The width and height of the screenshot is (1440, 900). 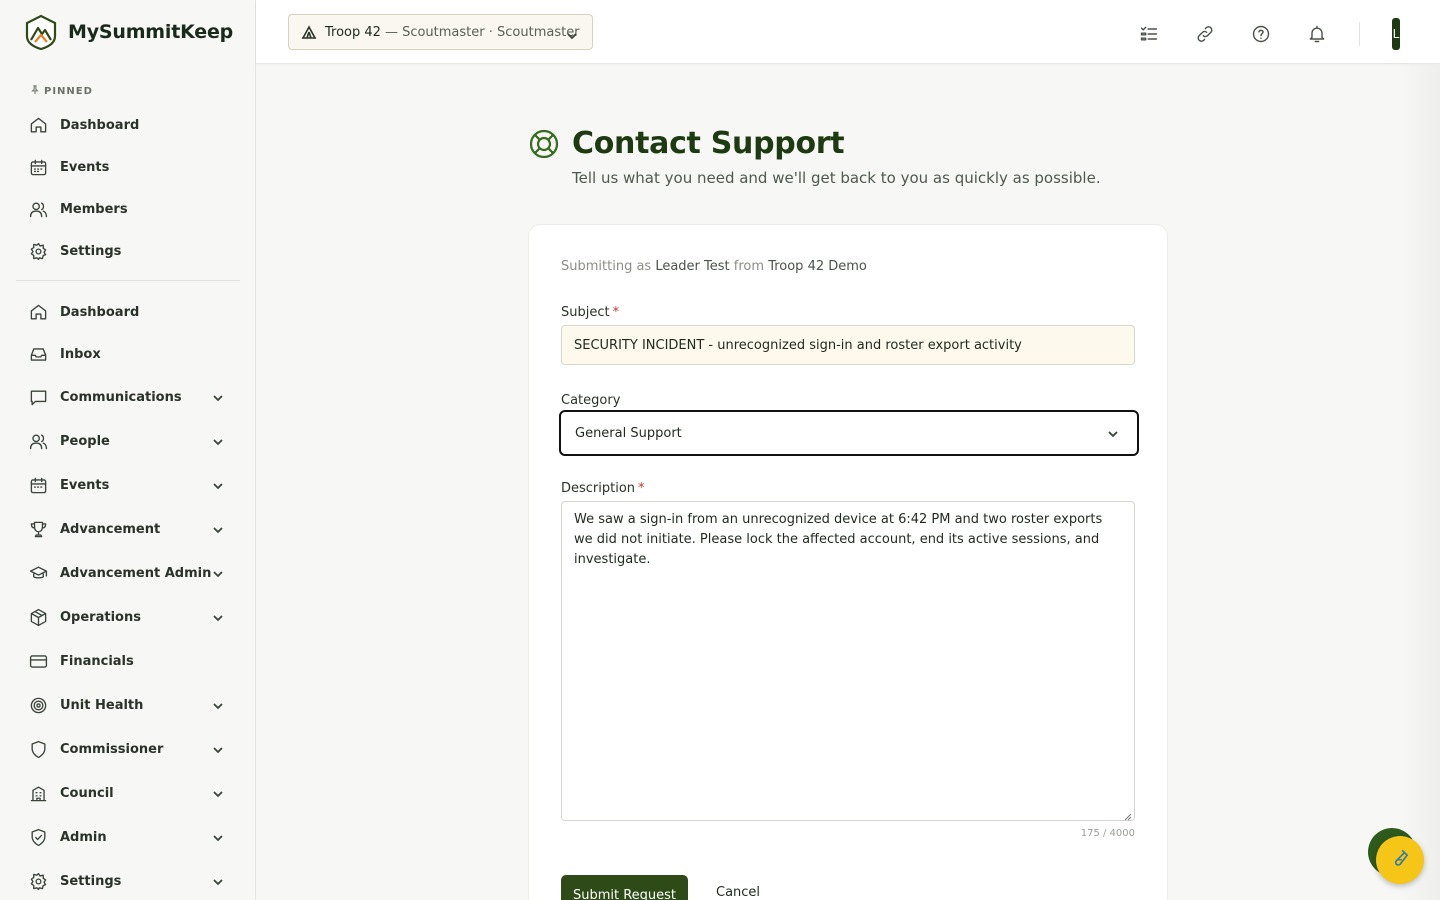 What do you see at coordinates (61, 91) in the screenshot?
I see `pinned-section-label: PINNED` at bounding box center [61, 91].